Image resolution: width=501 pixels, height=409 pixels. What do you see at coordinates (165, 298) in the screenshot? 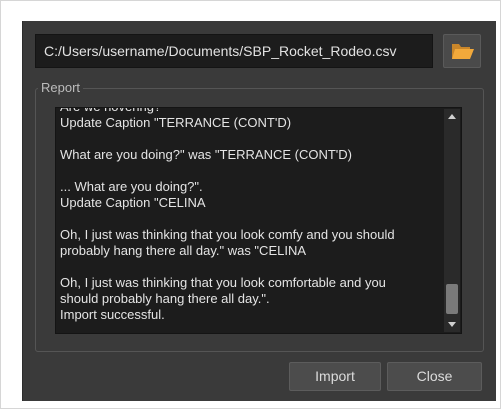
I see `report-line: should probably hang there all day.".` at bounding box center [165, 298].